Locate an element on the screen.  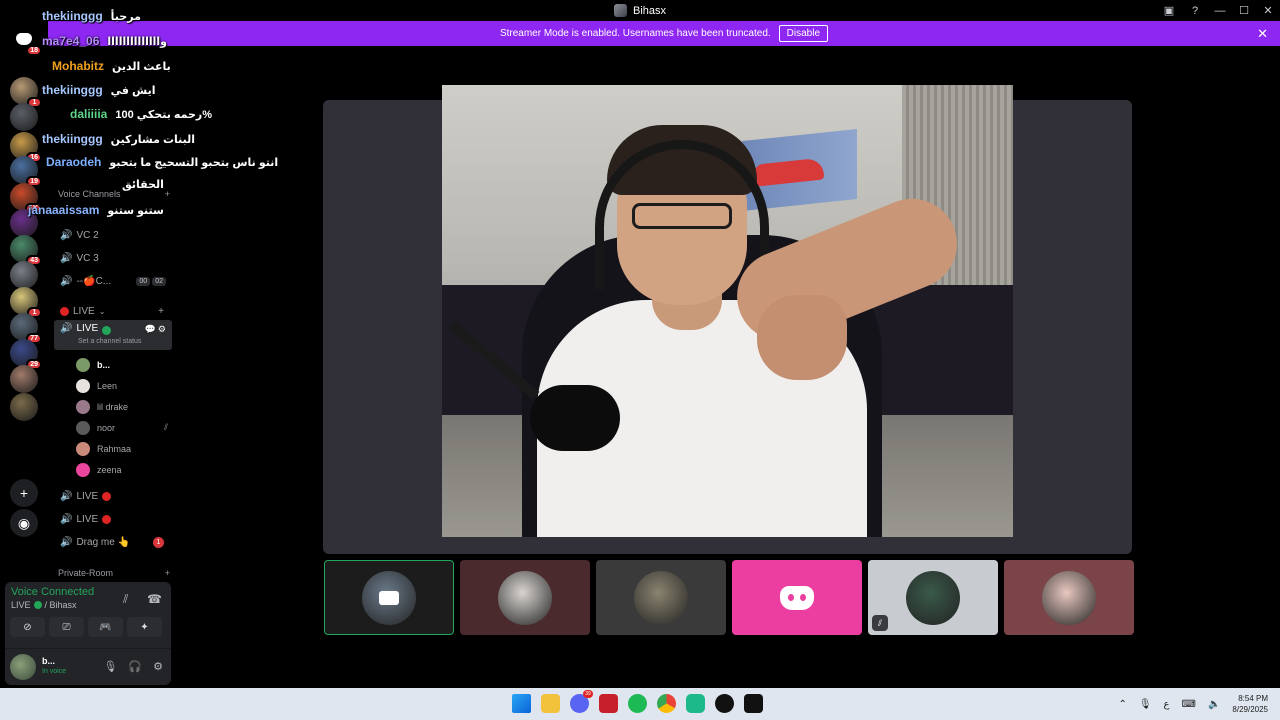
volume-icon: 🔈 is located at coordinates (1214, 704).